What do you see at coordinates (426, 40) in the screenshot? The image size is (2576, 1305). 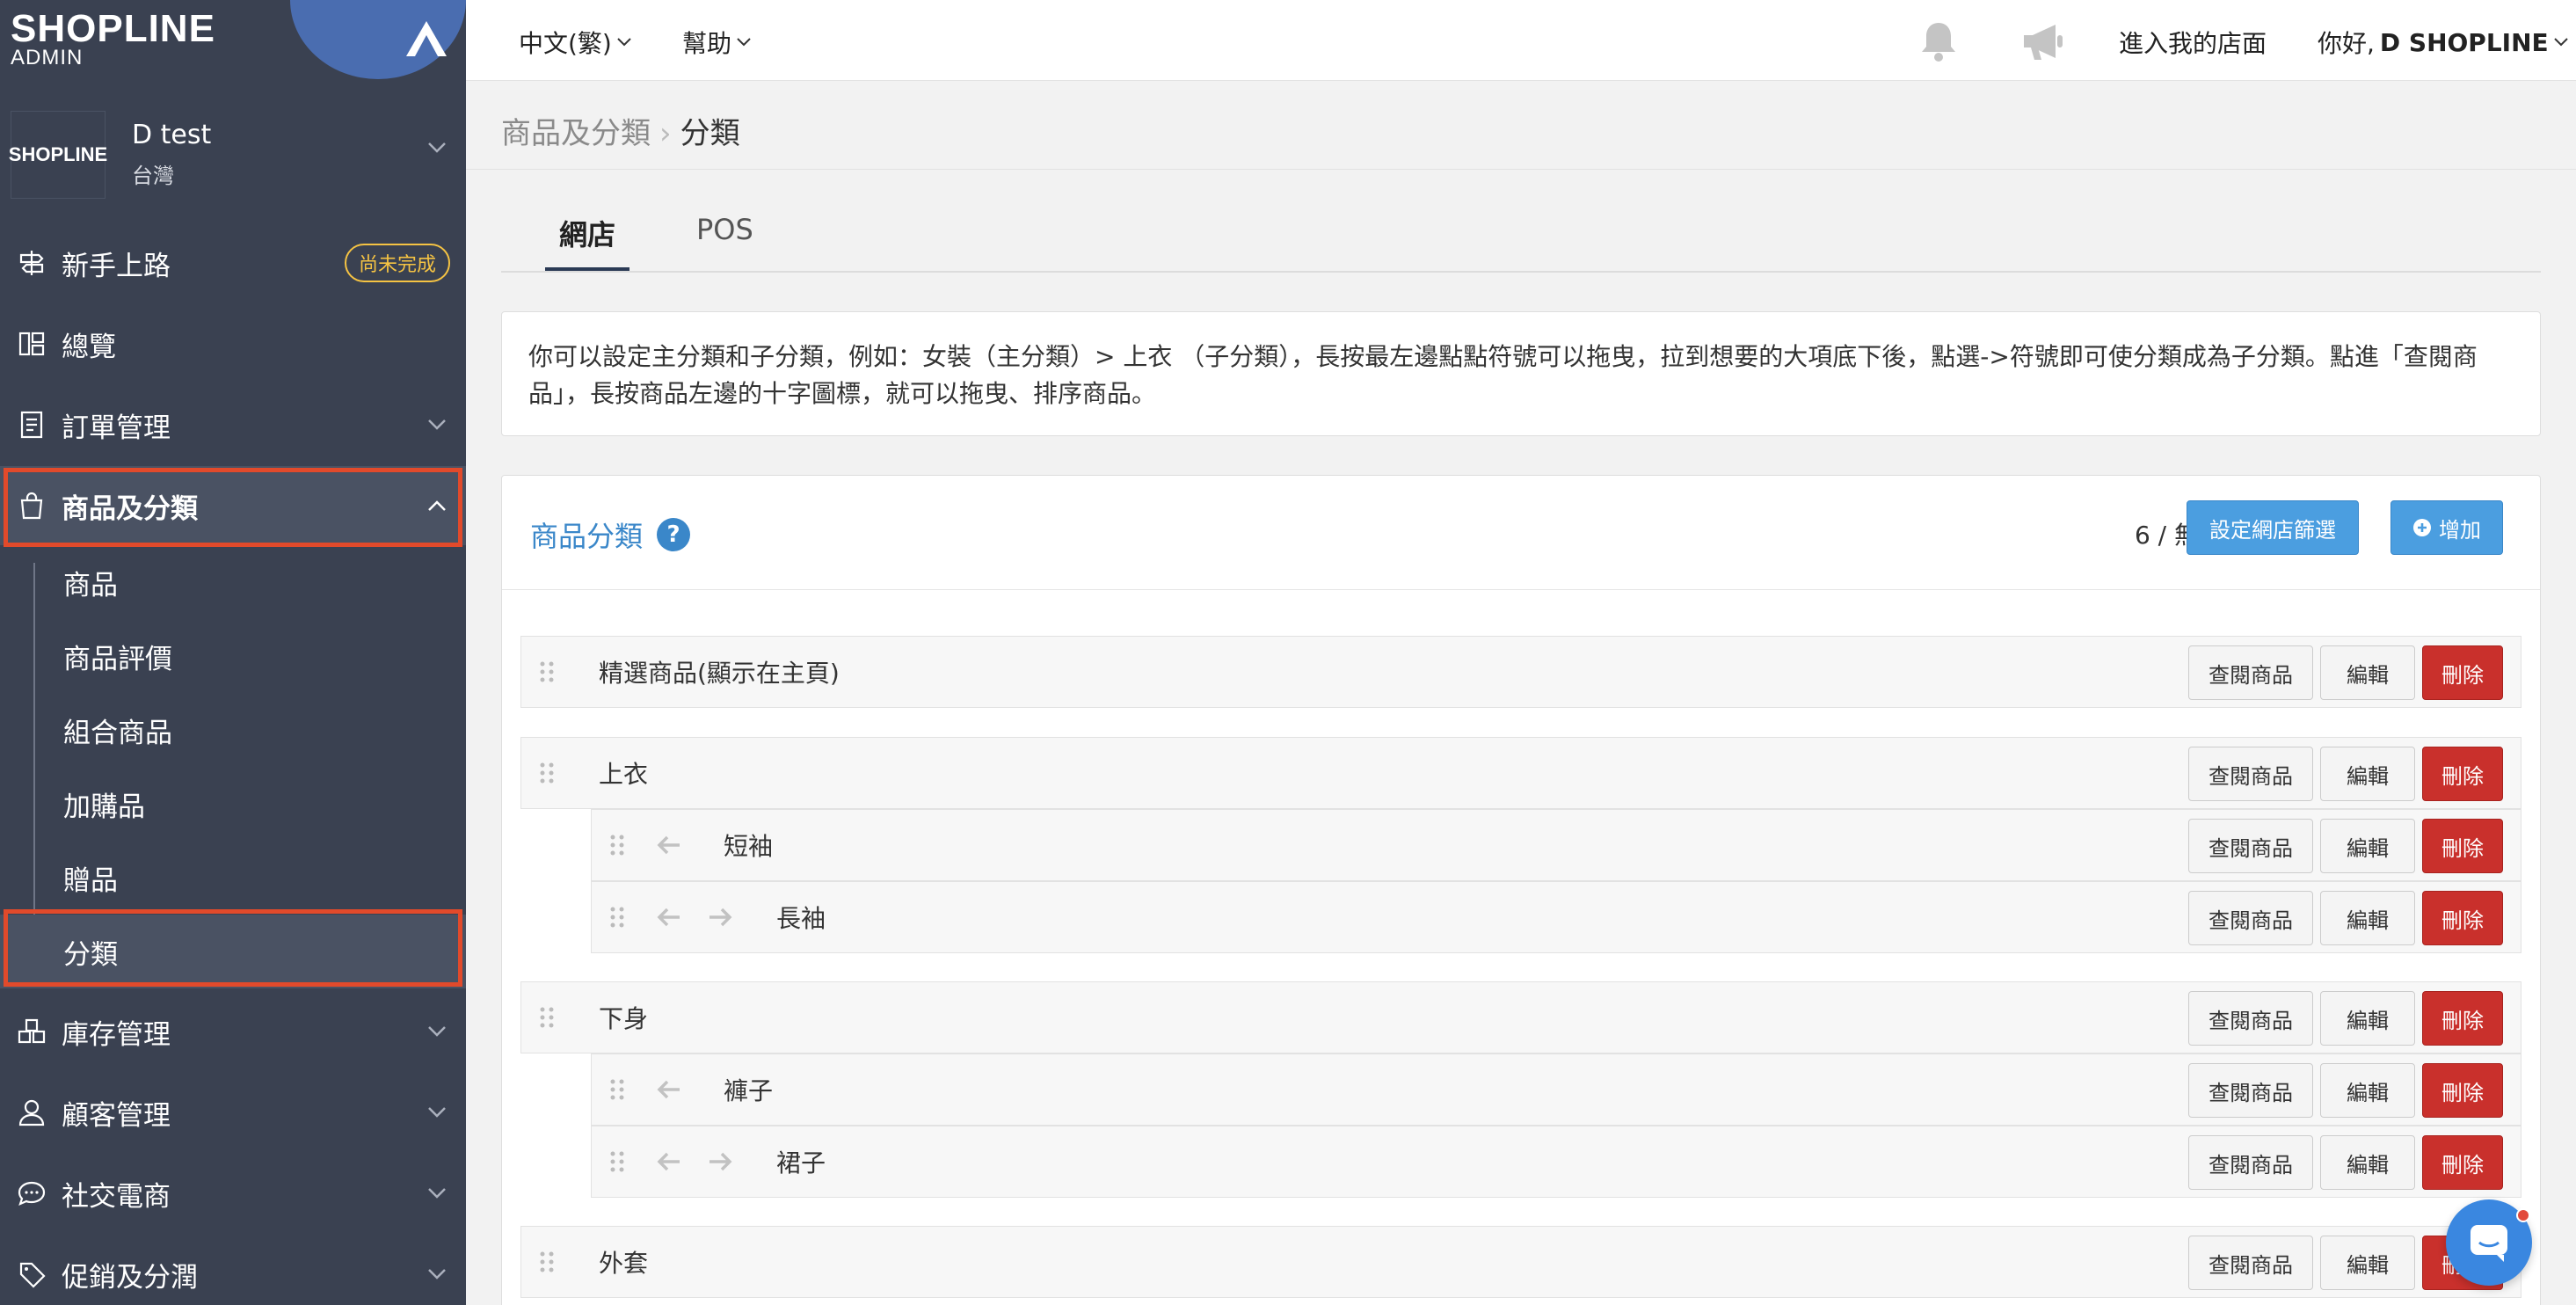 I see `logo-mark-icon` at bounding box center [426, 40].